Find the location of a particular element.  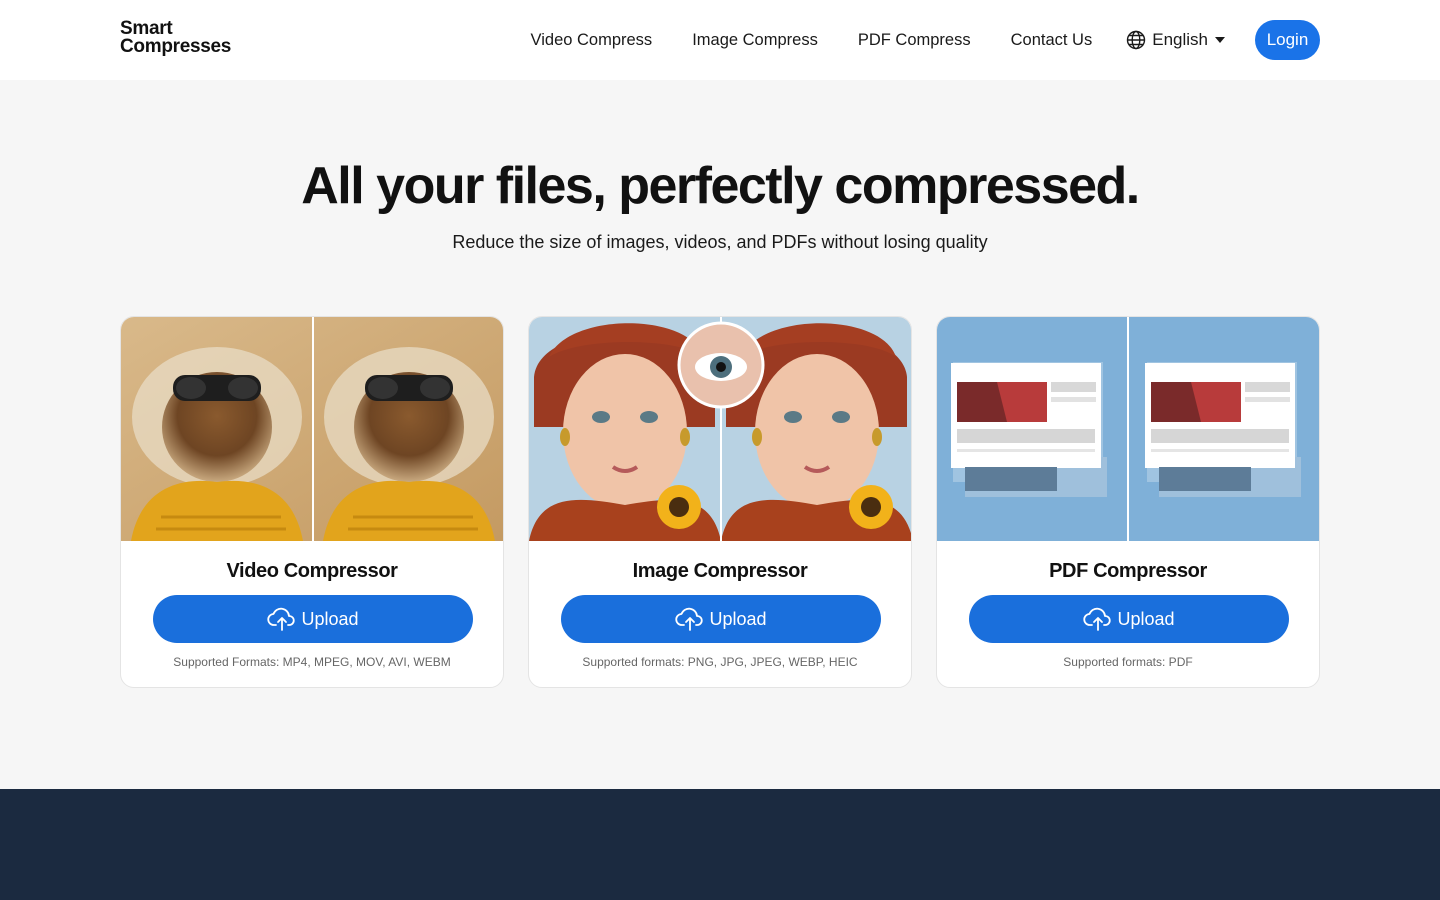

chevron-down-icon is located at coordinates (1220, 40).